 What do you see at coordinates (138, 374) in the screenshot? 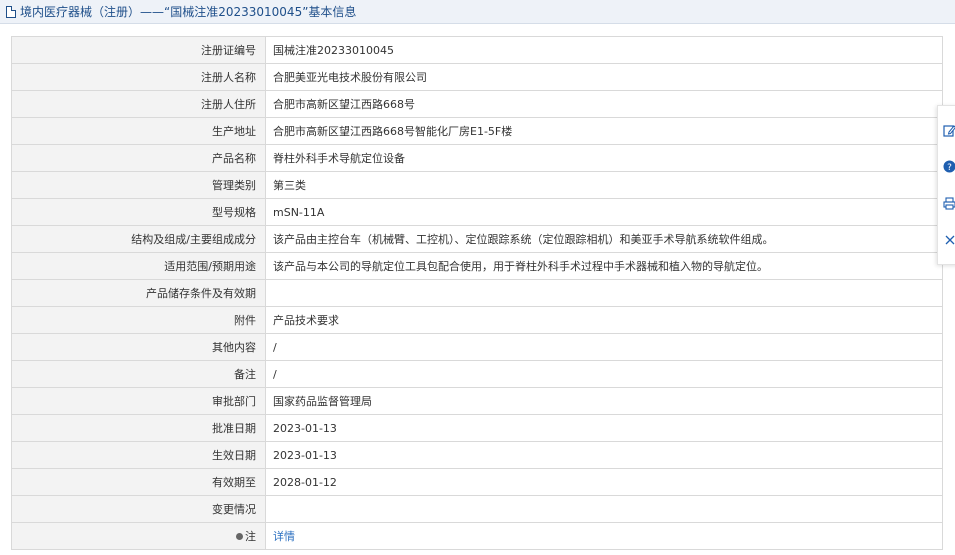
I see `field-label: 备注` at bounding box center [138, 374].